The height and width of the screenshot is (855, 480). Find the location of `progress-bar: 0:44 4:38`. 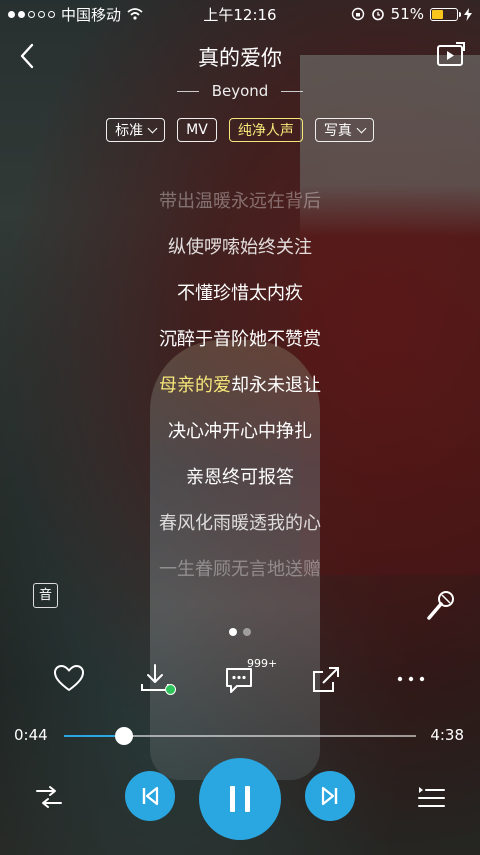

progress-bar: 0:44 4:38 is located at coordinates (240, 736).